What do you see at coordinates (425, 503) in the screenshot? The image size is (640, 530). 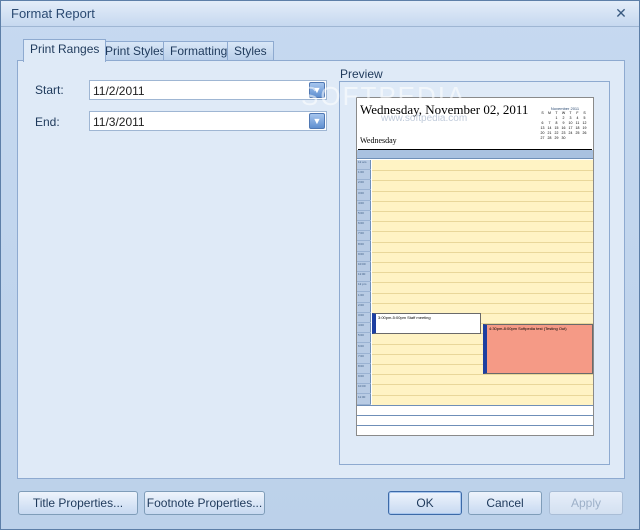 I see `ok-button: OK` at bounding box center [425, 503].